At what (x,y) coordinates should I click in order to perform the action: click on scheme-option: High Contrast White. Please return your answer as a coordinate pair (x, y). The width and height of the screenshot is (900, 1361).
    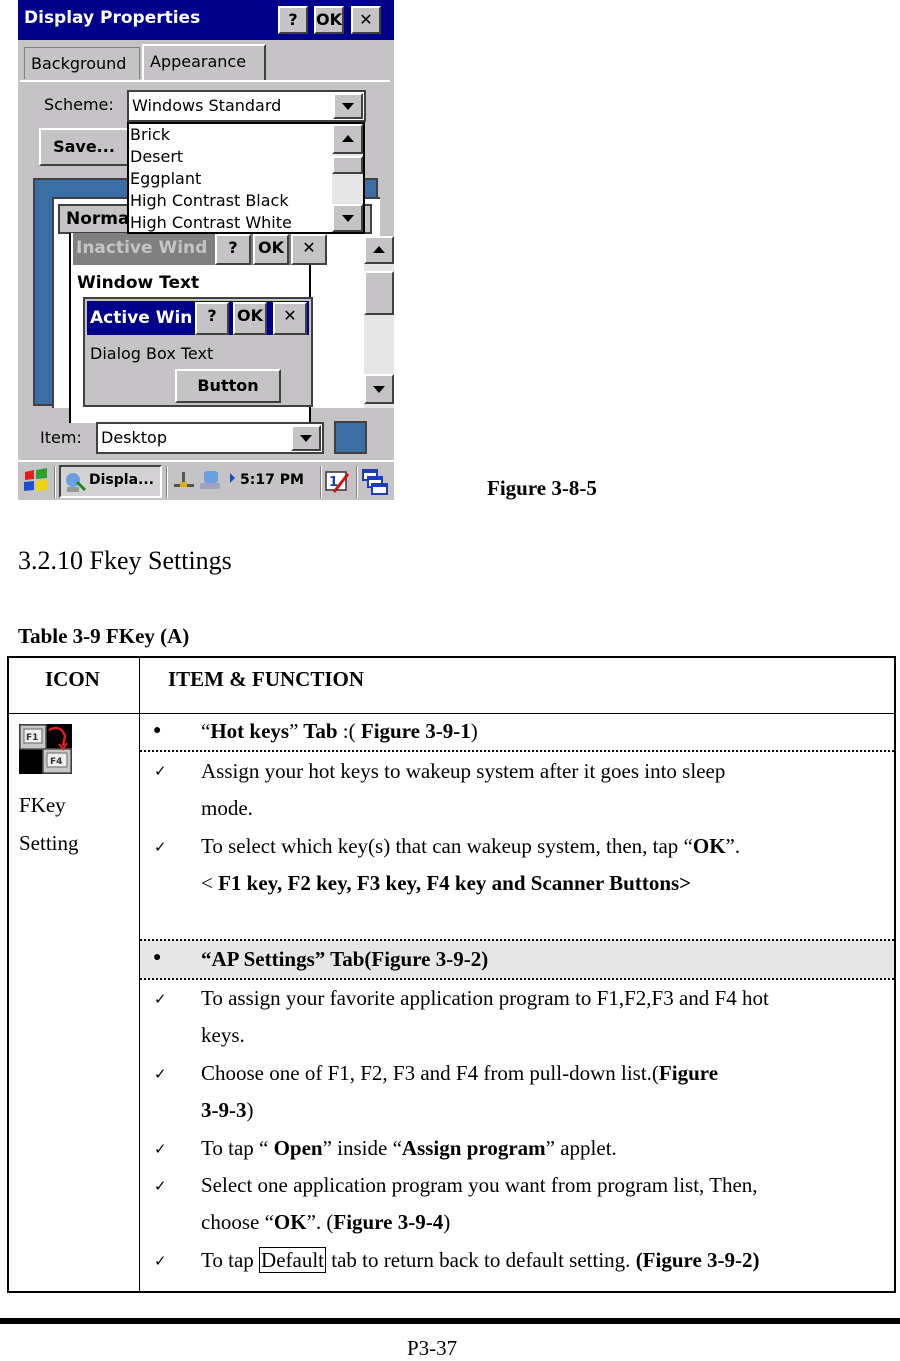
    Looking at the image, I should click on (246, 223).